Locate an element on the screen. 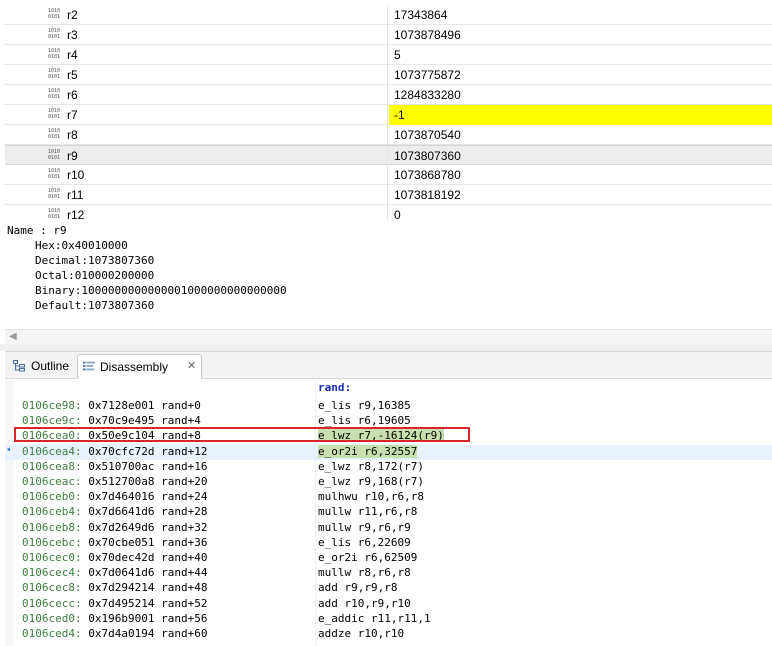  opcode-and-offset: 0x7d6641d6 rand+28 is located at coordinates (144, 512).